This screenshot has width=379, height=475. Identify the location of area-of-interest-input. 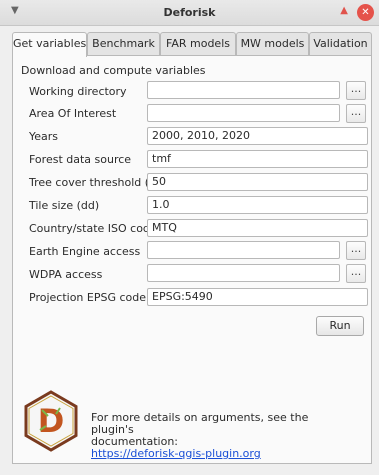
(243, 113).